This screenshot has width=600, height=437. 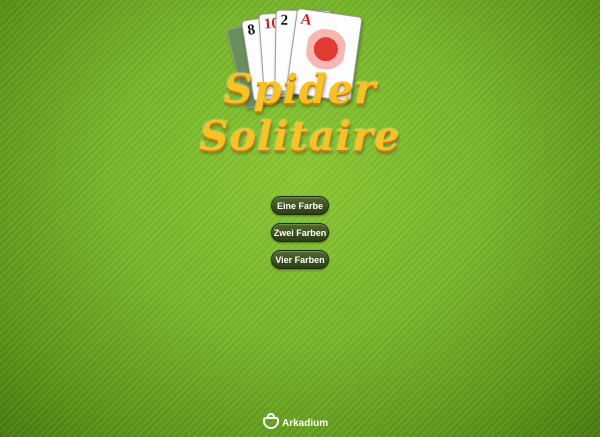 I want to click on two-suits-button: Zwei Farben, so click(x=300, y=232).